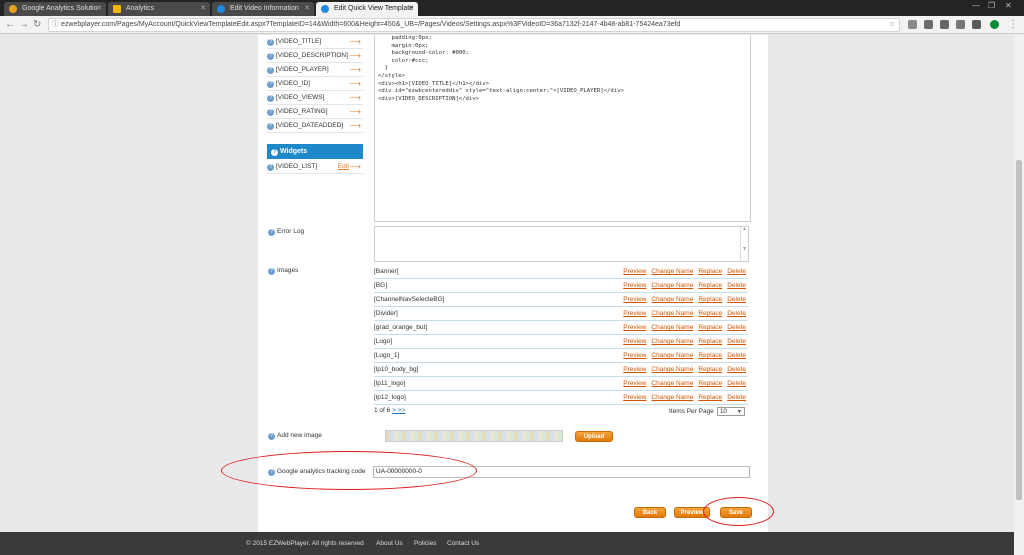 The image size is (1024, 555). What do you see at coordinates (315, 112) in the screenshot?
I see `field-item: ? [VIDEO_RATING] ⟶` at bounding box center [315, 112].